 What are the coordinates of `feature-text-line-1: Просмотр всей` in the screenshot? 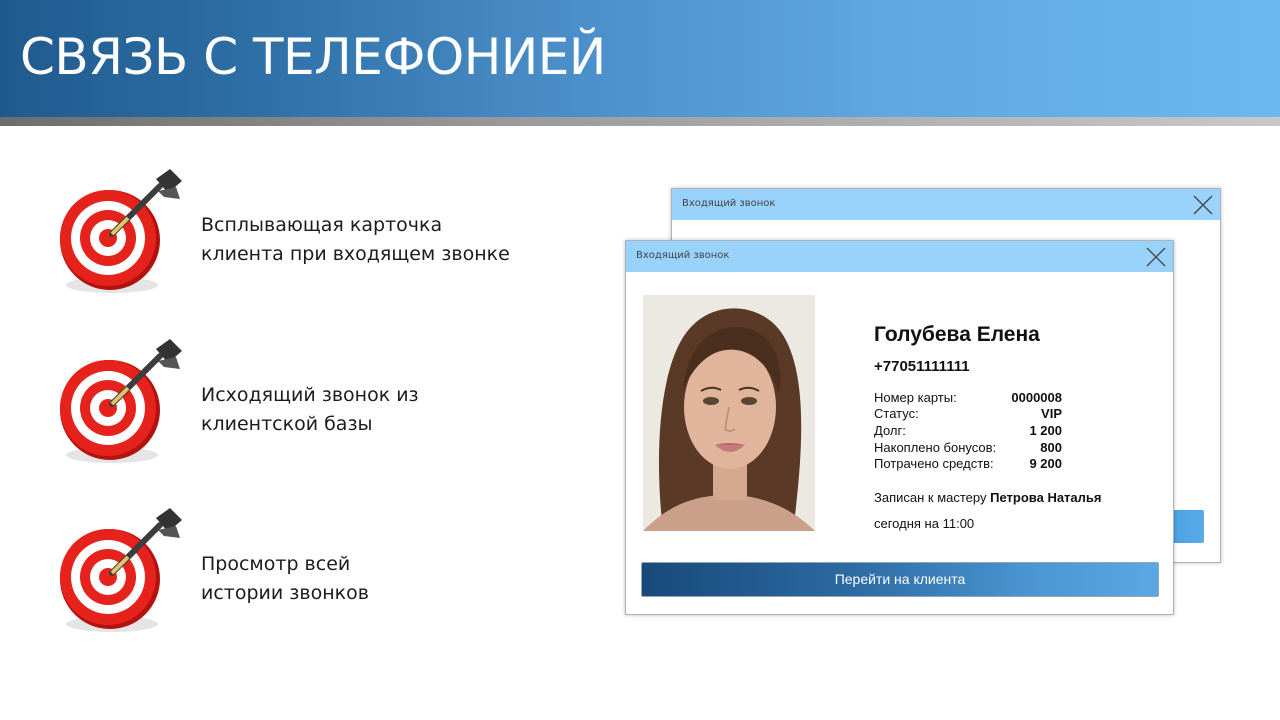 It's located at (276, 564).